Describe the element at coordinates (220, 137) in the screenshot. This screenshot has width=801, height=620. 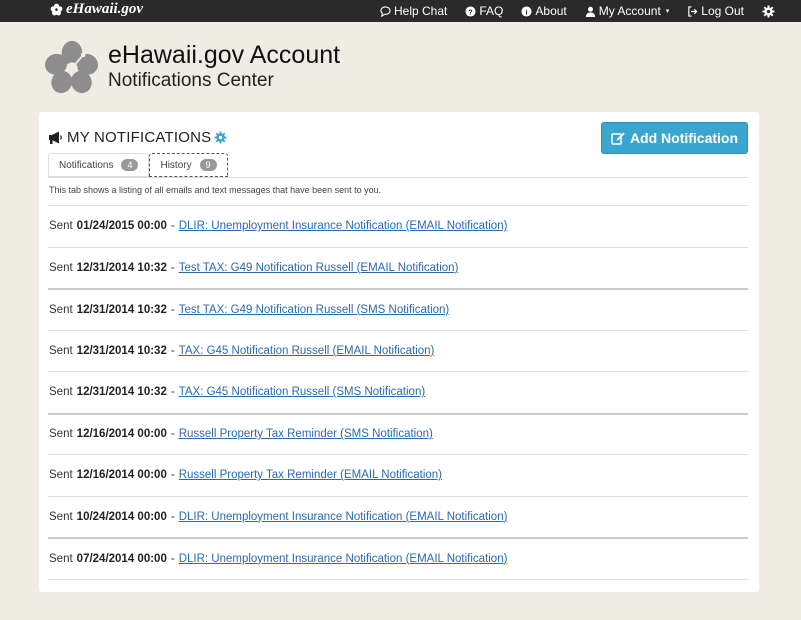
I see `settings-gear-icon` at that location.